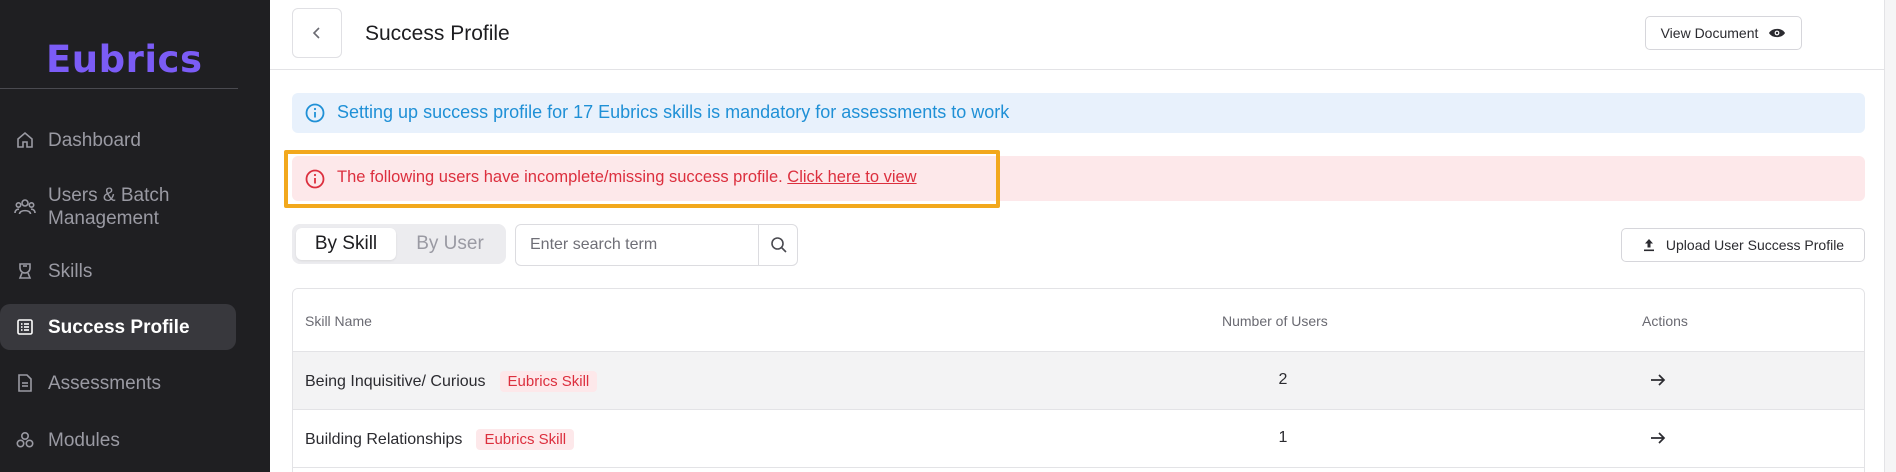 The width and height of the screenshot is (1896, 472). Describe the element at coordinates (315, 179) in the screenshot. I see `alert-icon` at that location.